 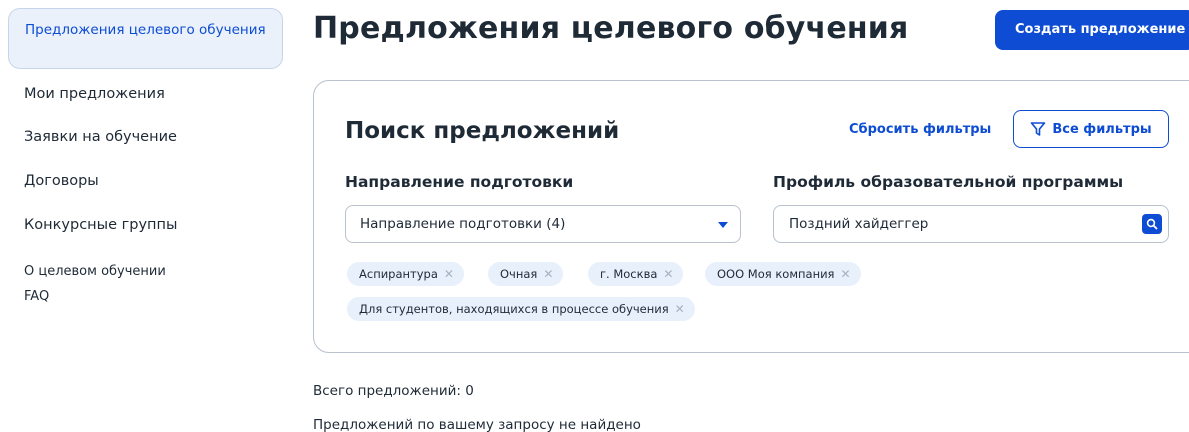 What do you see at coordinates (920, 129) in the screenshot?
I see `reset-filters-link: Сбросить фильтры` at bounding box center [920, 129].